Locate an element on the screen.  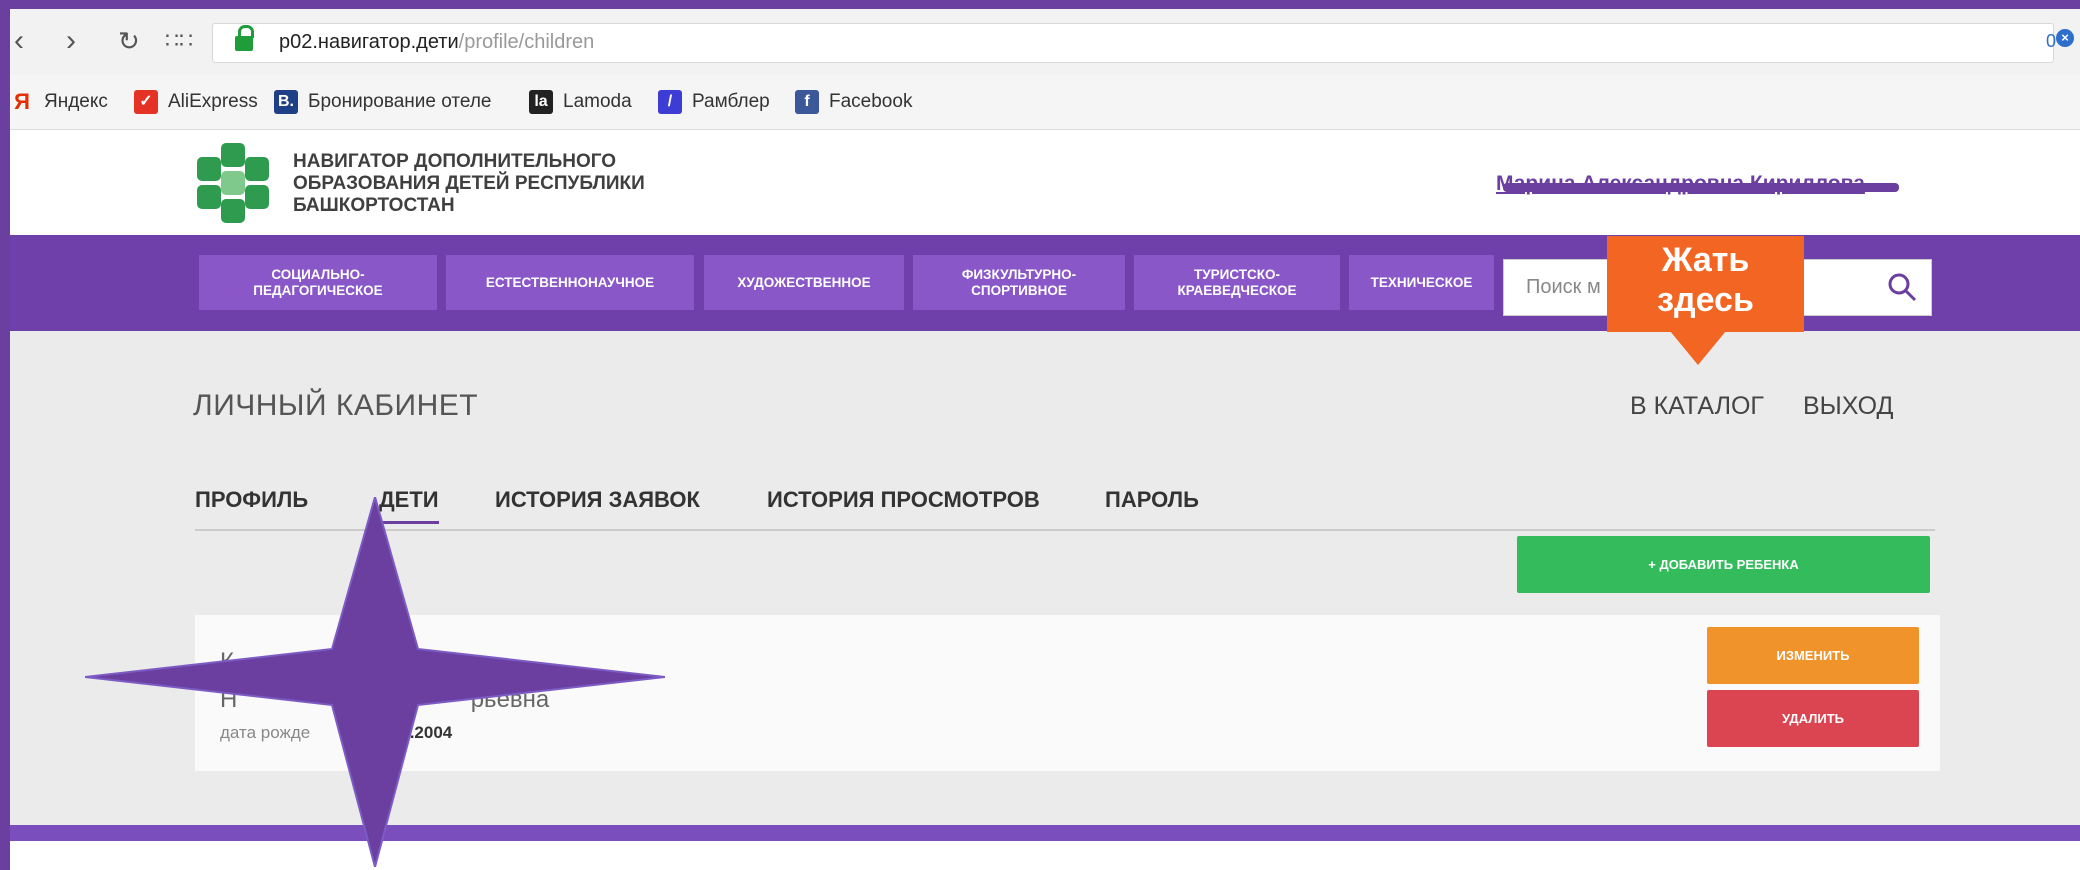
bookmark-item: B. Бронирование отеле is located at coordinates (382, 102).